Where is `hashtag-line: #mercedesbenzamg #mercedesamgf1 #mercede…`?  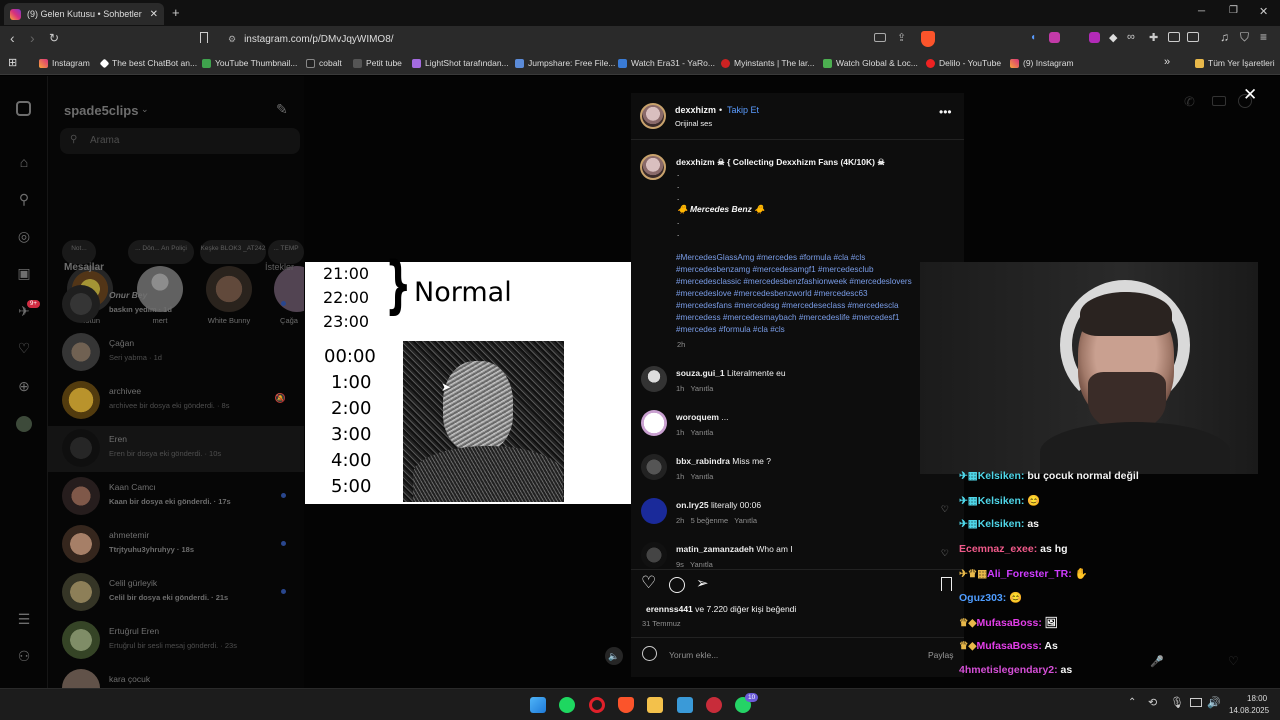 hashtag-line: #mercedesbenzamg #mercedesamgf1 #mercede… is located at coordinates (775, 269).